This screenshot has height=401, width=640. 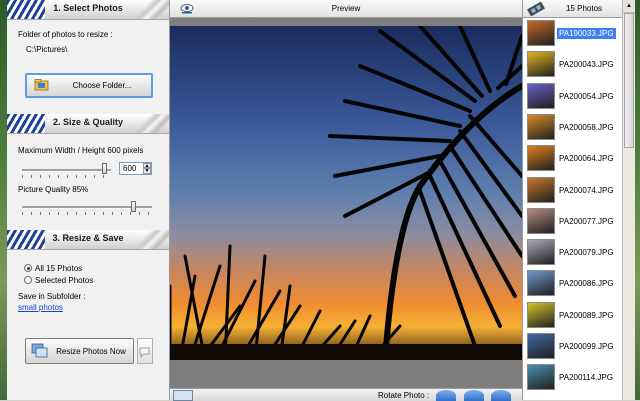 What do you see at coordinates (586, 65) in the screenshot?
I see `photo-filename: PA200043.JPG` at bounding box center [586, 65].